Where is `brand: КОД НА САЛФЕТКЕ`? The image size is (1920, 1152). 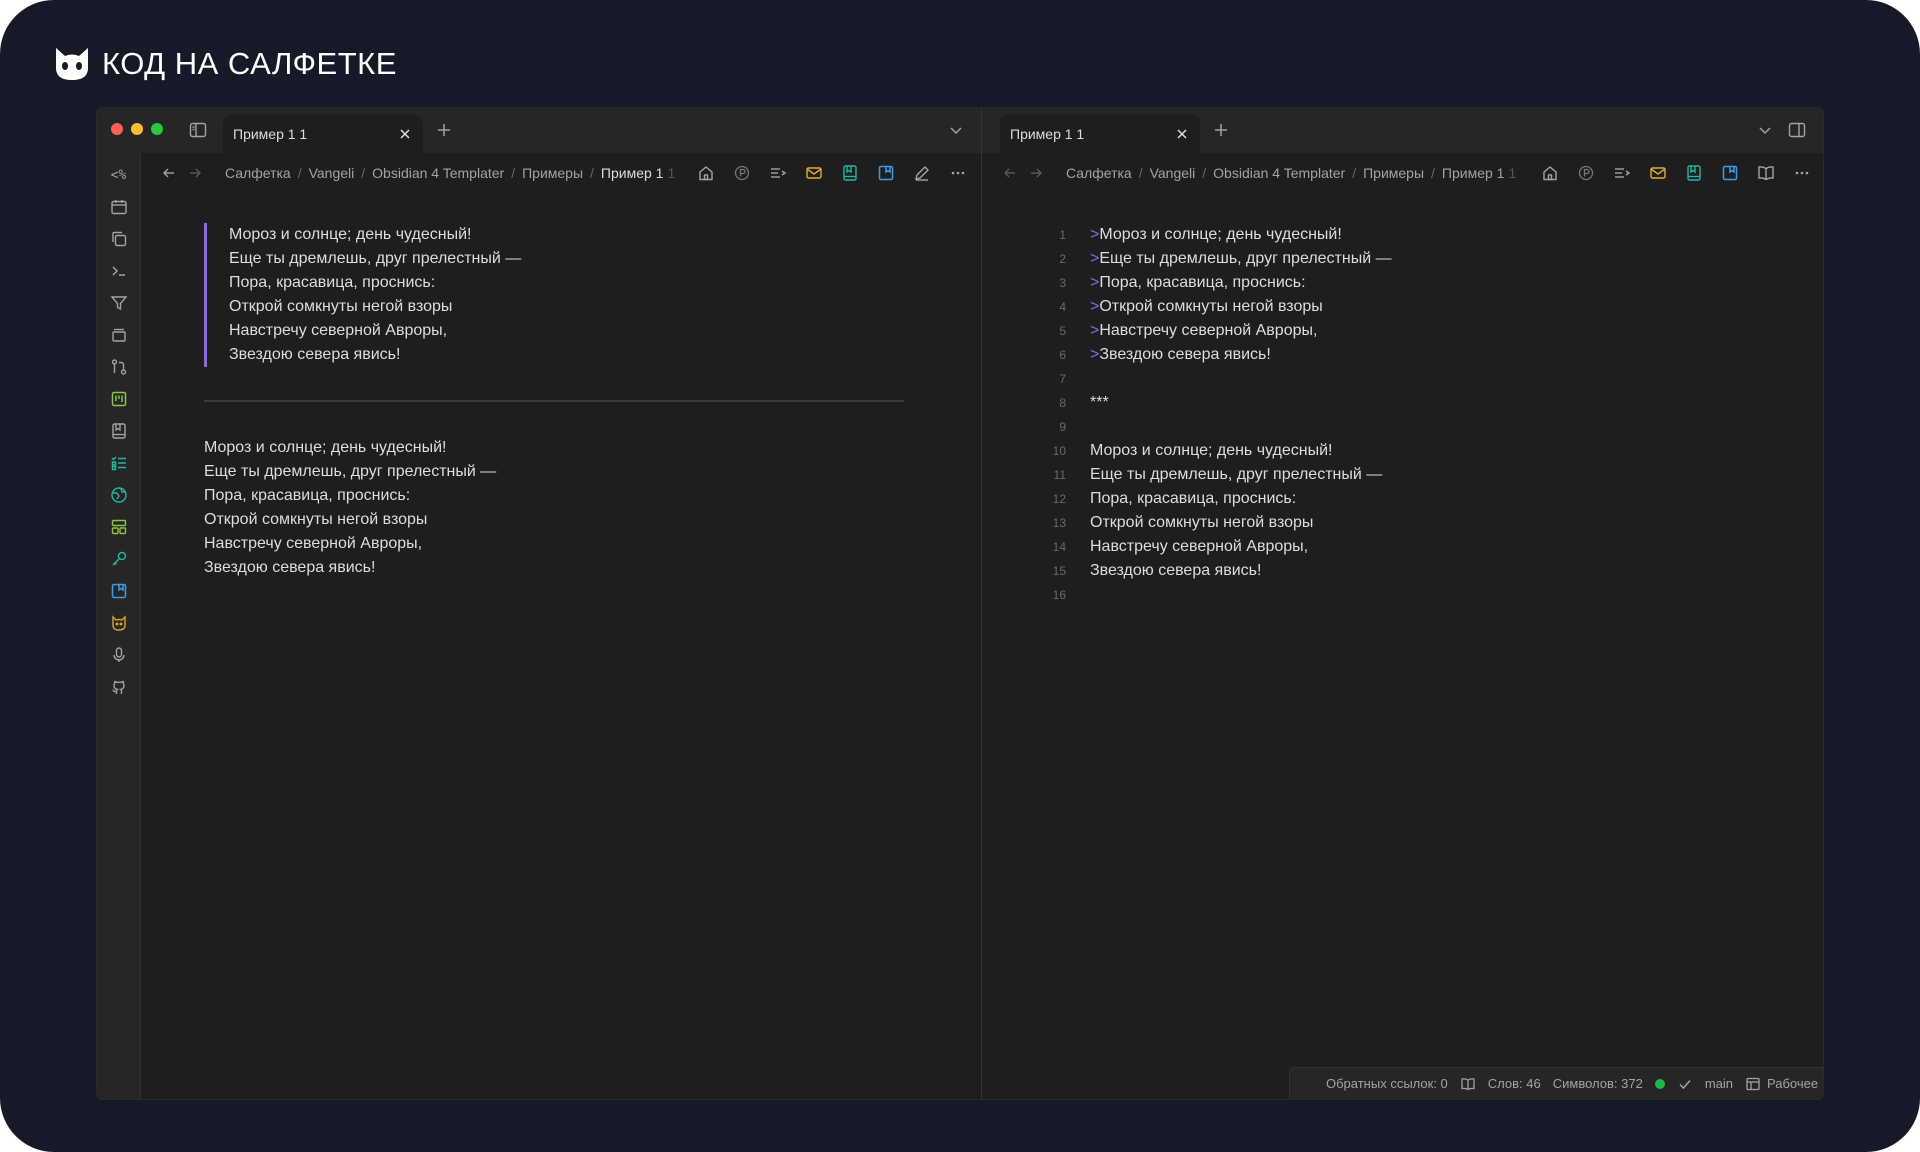
brand: КОД НА САЛФЕТКЕ is located at coordinates (224, 64).